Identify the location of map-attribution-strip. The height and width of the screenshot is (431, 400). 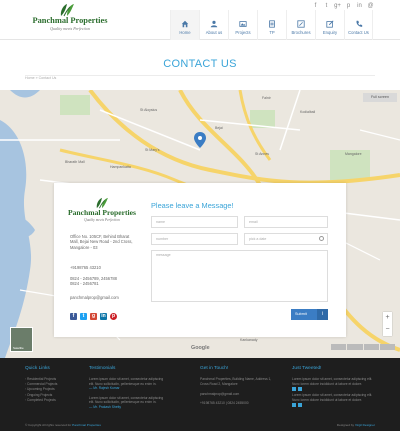
(363, 347).